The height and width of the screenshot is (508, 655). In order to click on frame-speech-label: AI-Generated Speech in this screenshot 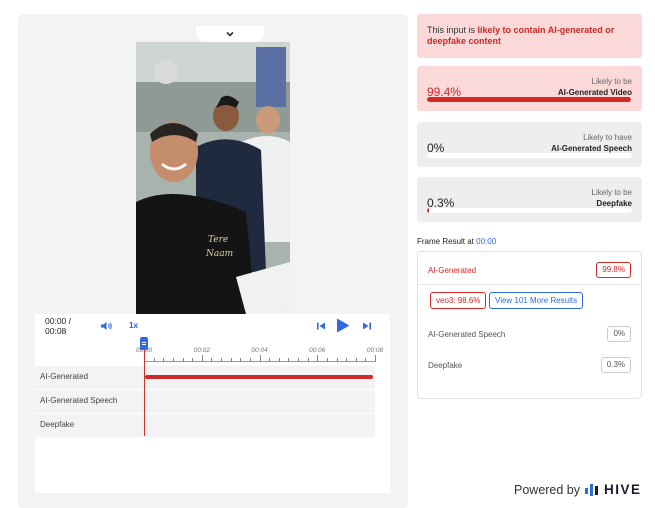, I will do `click(467, 334)`.